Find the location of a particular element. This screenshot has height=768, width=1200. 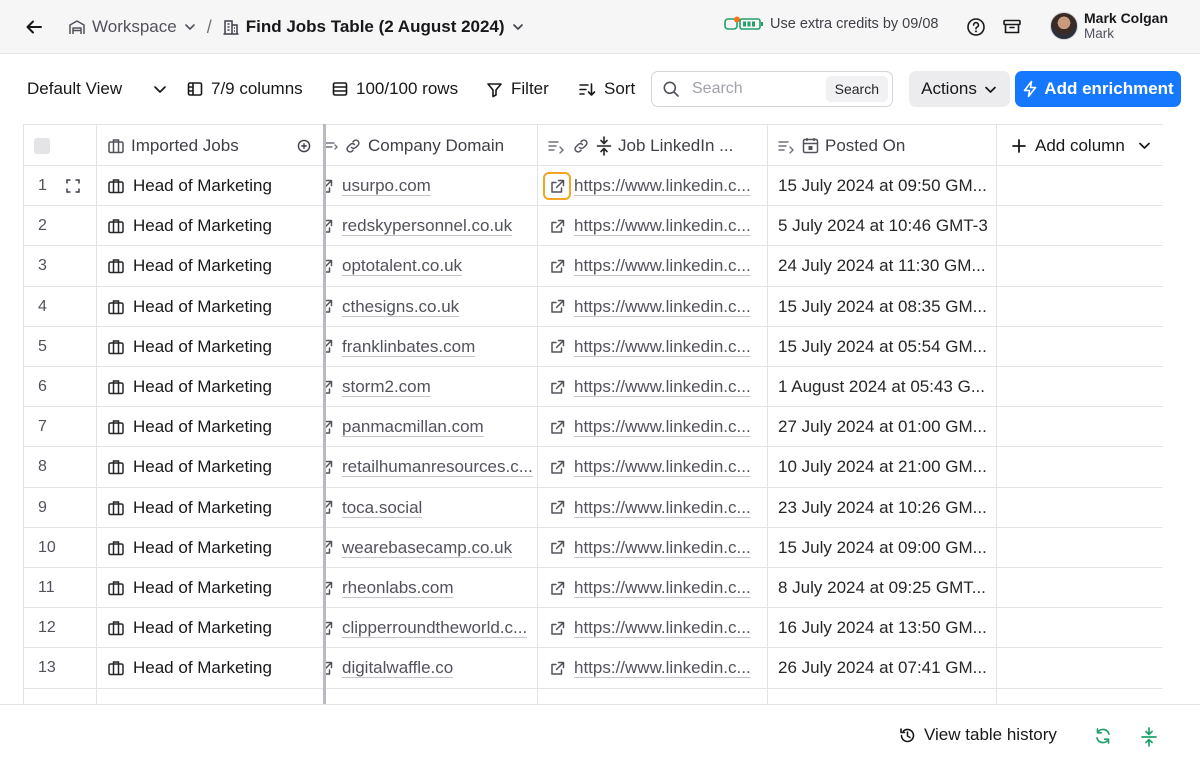

company-domain-cell: toca.social is located at coordinates (431, 507).